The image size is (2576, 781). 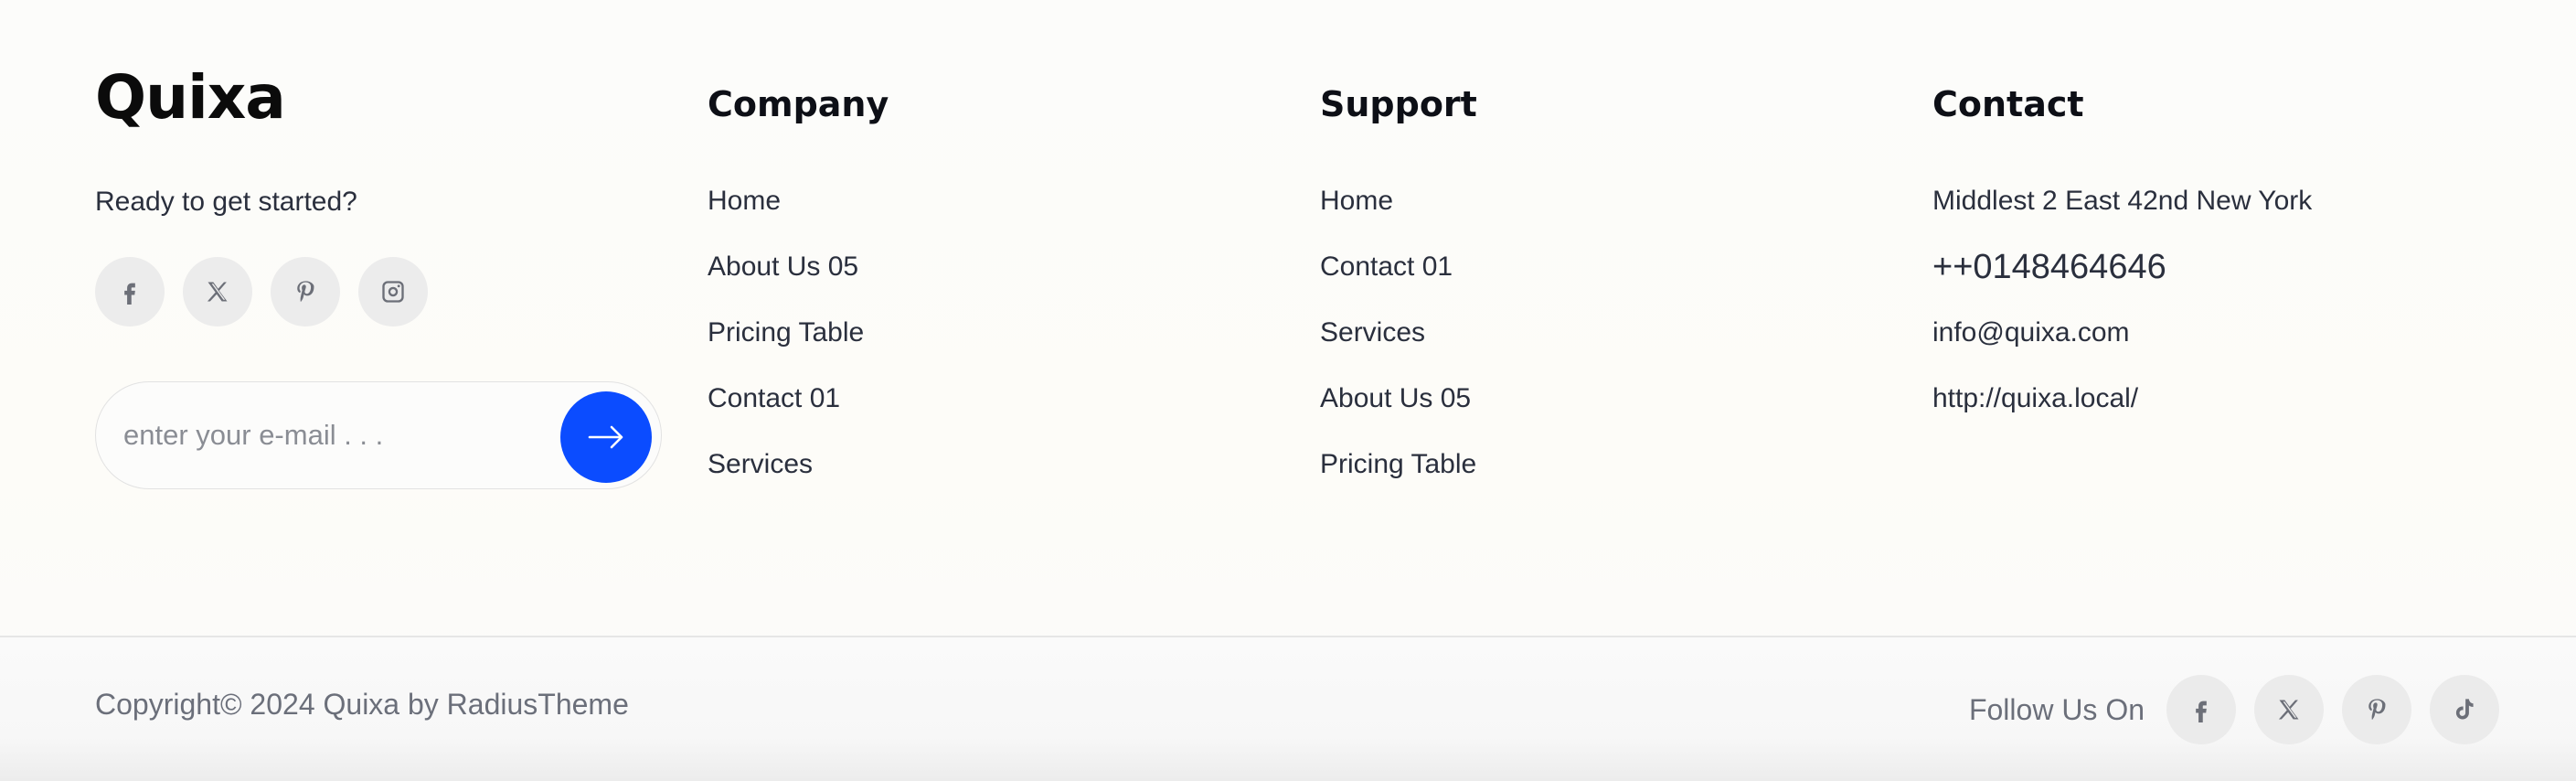 I want to click on support-link-contact: Contact 01, so click(x=1386, y=266).